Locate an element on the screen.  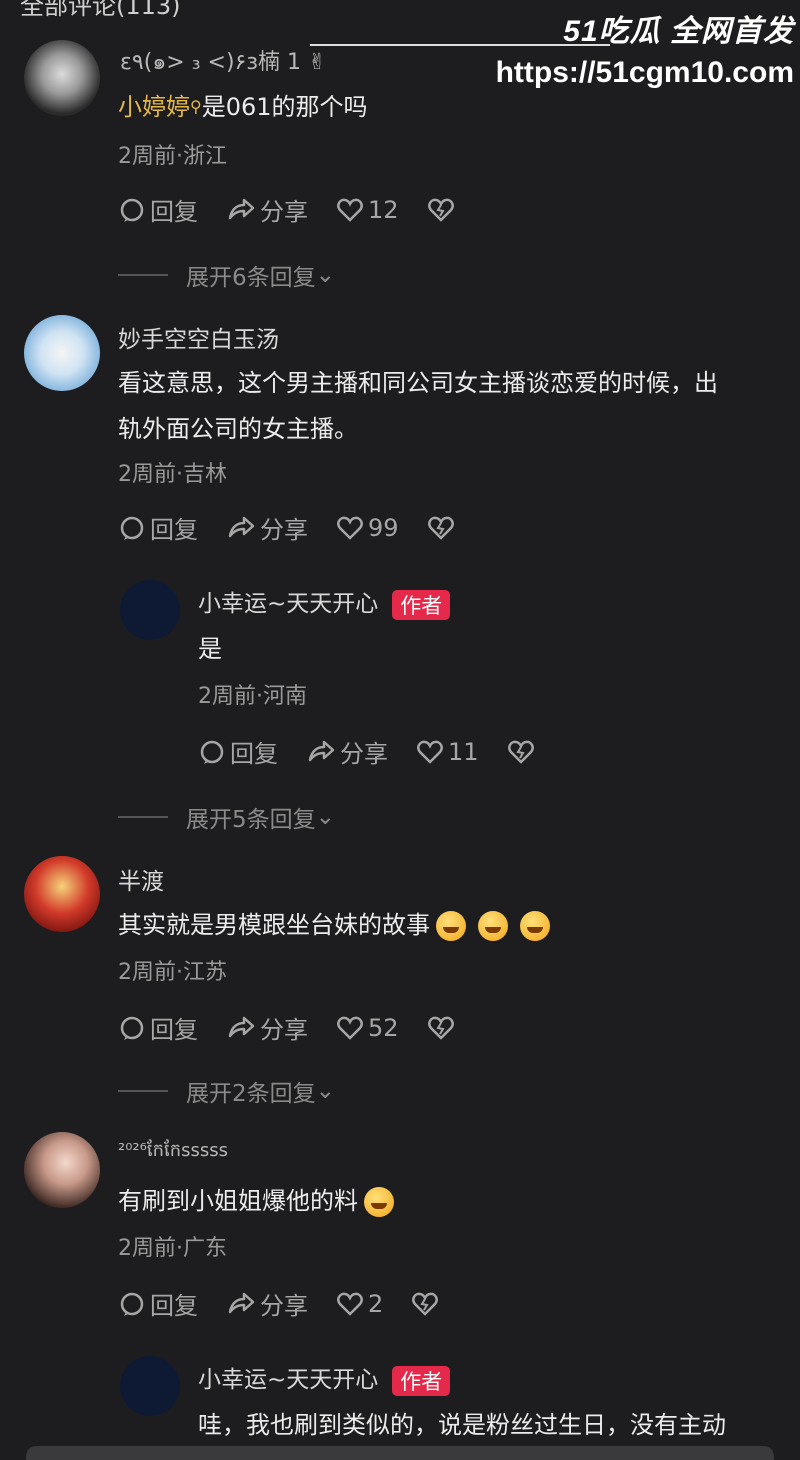
like-count: 12 is located at coordinates (383, 209).